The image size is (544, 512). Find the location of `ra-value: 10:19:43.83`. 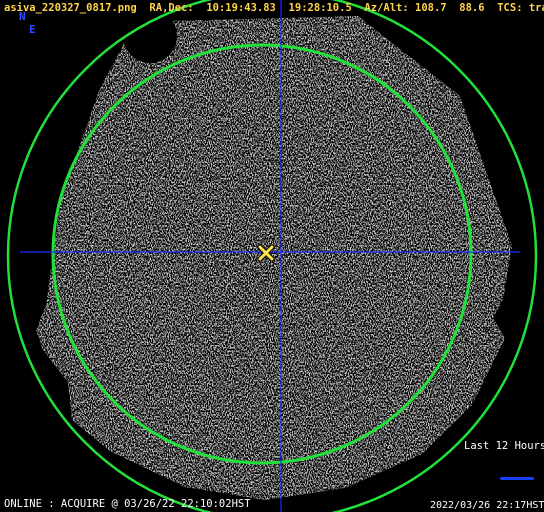

ra-value: 10:19:43.83 is located at coordinates (241, 8).